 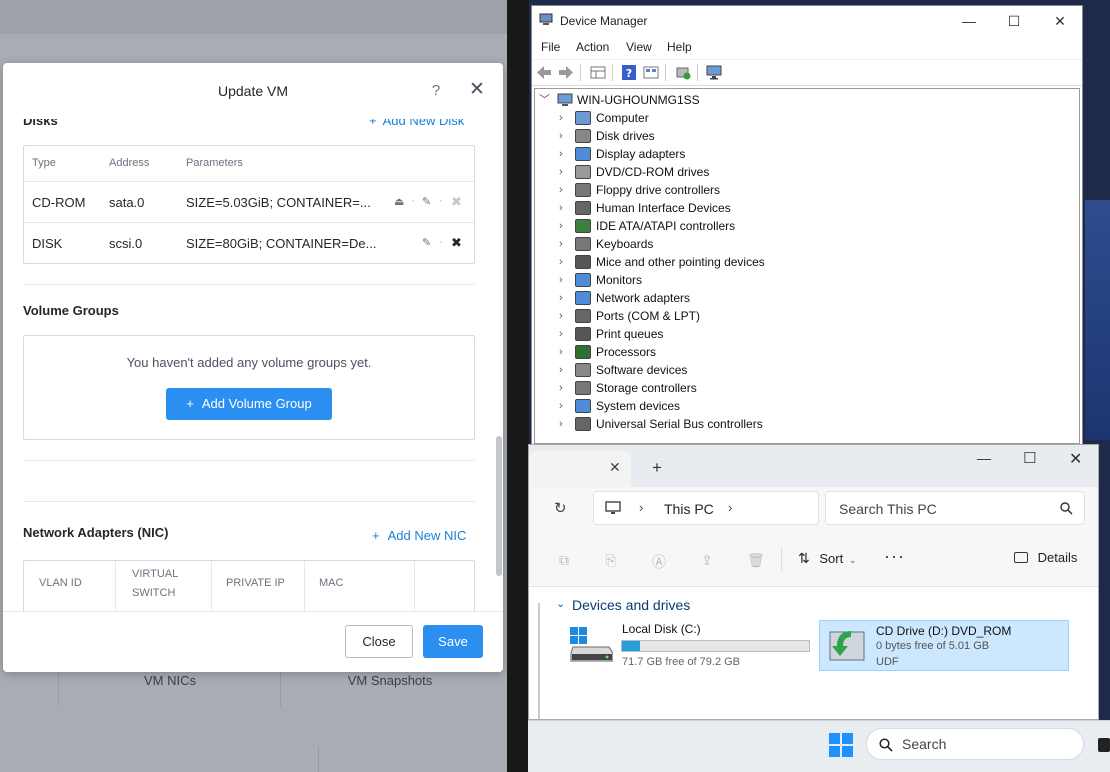 I want to click on close-icon: ✕, so click(x=477, y=90).